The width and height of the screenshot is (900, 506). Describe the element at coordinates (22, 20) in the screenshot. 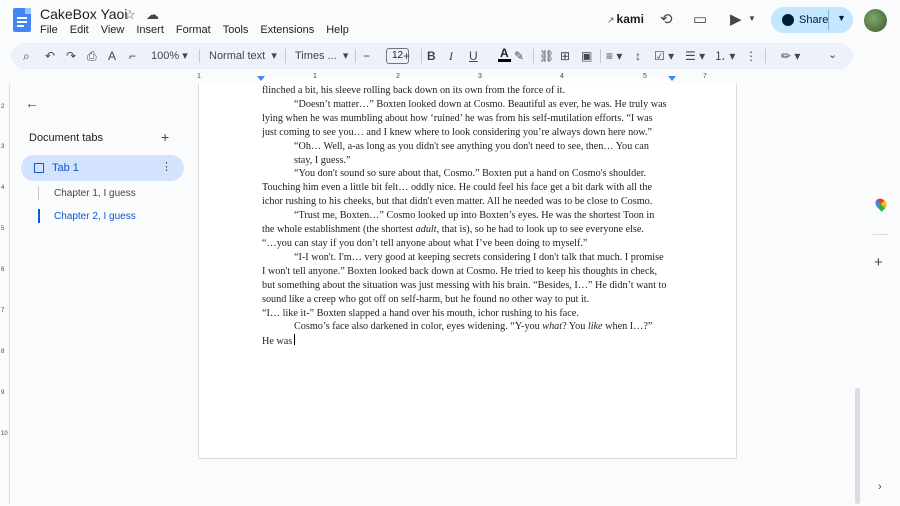

I see `docs-logo-icon` at that location.